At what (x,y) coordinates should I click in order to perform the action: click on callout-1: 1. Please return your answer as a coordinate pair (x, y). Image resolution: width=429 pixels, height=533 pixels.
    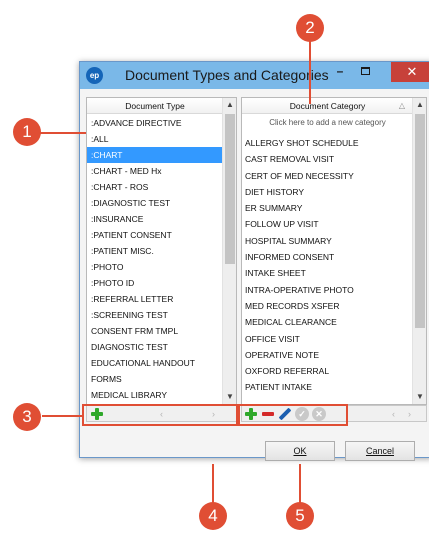
    Looking at the image, I should click on (27, 132).